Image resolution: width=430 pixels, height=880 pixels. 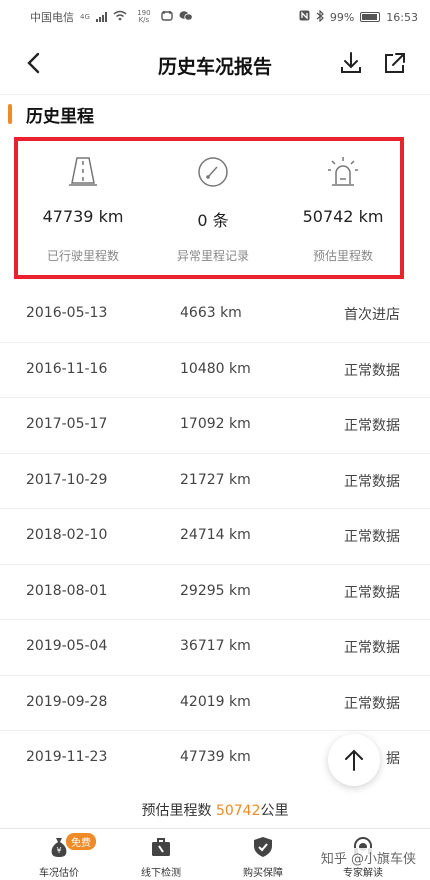 What do you see at coordinates (67, 535) in the screenshot?
I see `record-date: 2018-02-10` at bounding box center [67, 535].